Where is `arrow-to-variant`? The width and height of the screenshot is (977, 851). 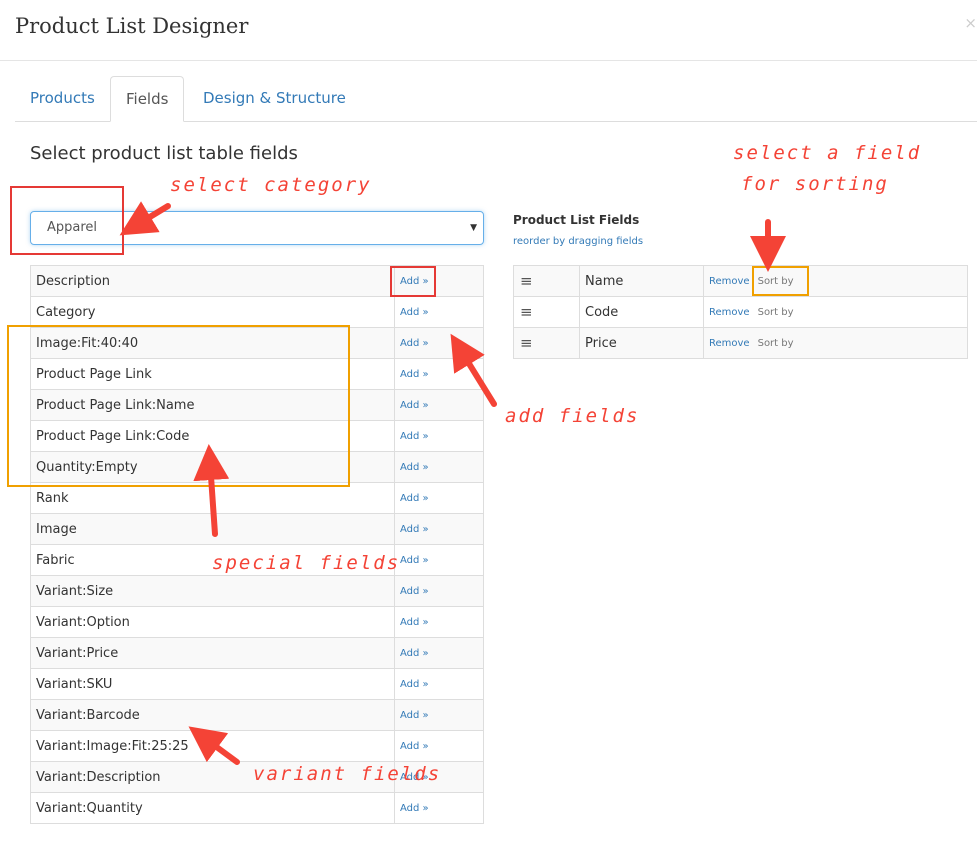 arrow-to-variant is located at coordinates (214, 745).